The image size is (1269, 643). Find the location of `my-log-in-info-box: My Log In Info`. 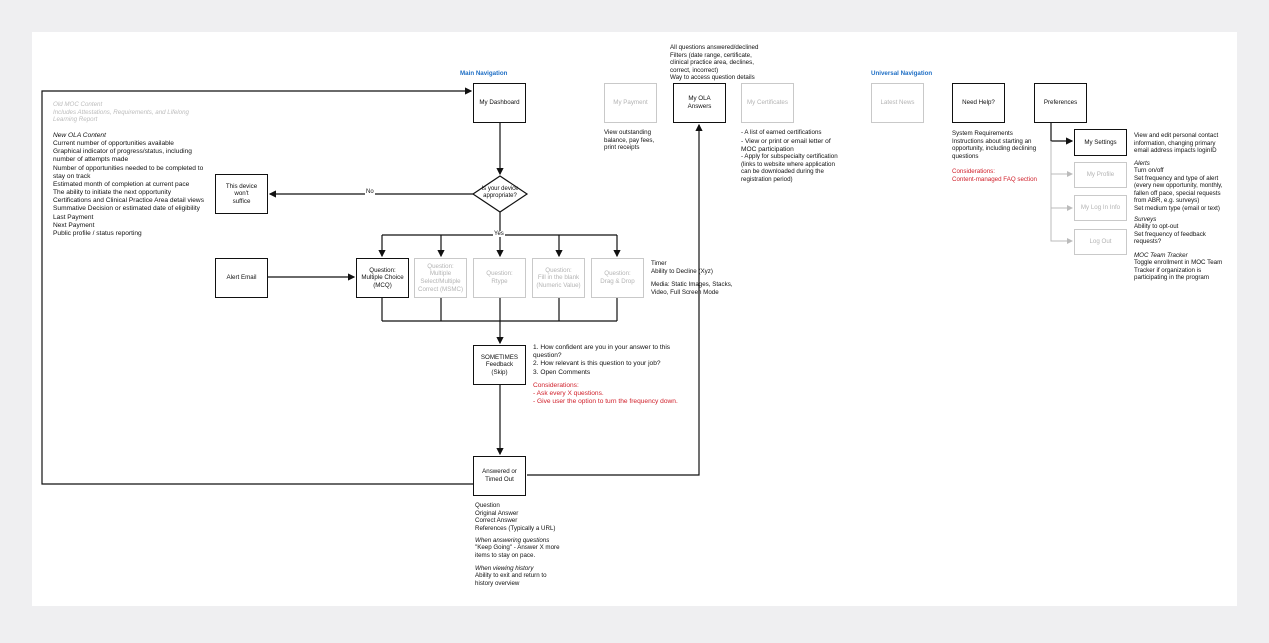

my-log-in-info-box: My Log In Info is located at coordinates (1100, 208).